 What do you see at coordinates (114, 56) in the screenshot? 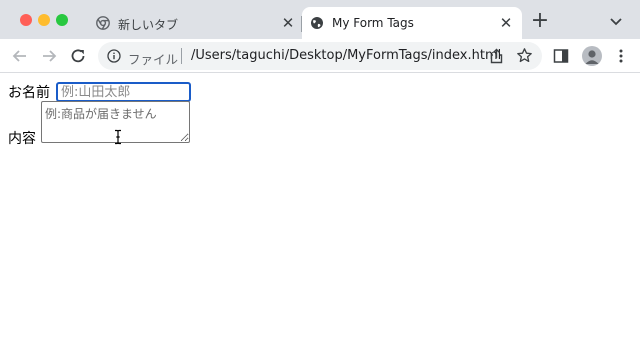
I see `info-icon` at bounding box center [114, 56].